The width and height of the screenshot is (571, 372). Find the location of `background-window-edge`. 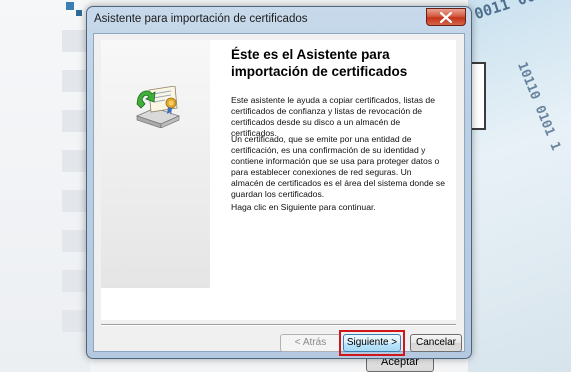

background-window-edge is located at coordinates (478, 96).